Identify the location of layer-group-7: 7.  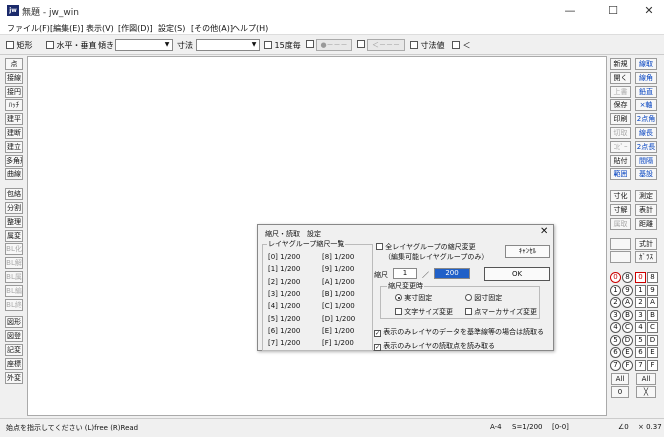
(615, 365).